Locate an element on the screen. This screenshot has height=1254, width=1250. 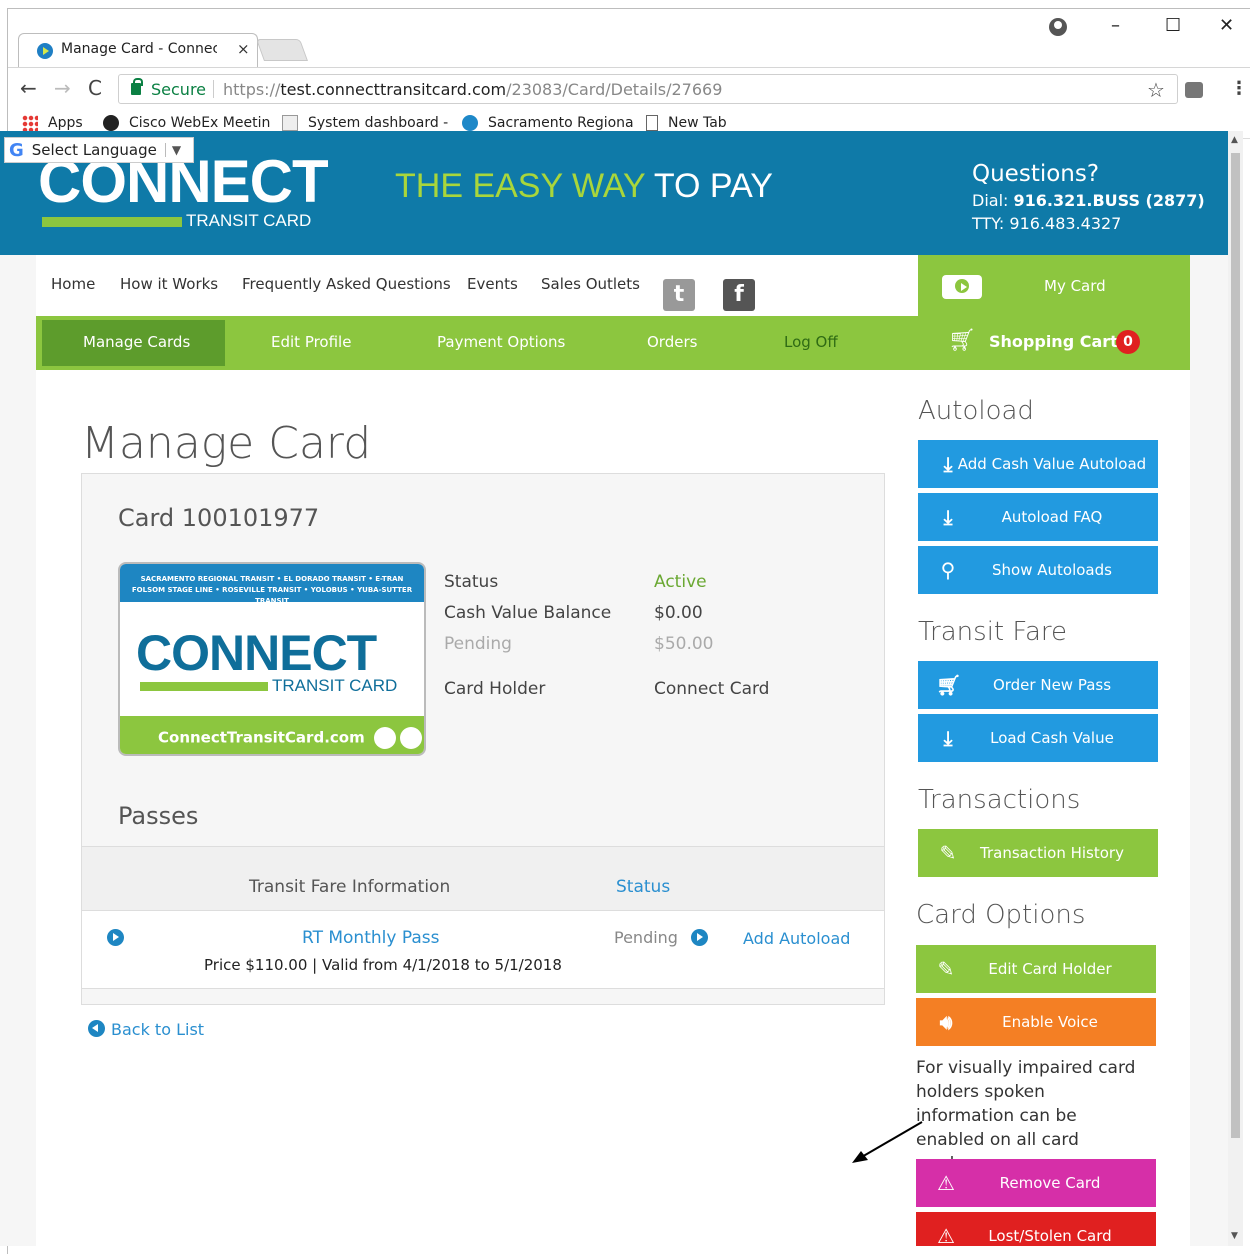
tab-payment-options: Payment Options is located at coordinates (501, 342).